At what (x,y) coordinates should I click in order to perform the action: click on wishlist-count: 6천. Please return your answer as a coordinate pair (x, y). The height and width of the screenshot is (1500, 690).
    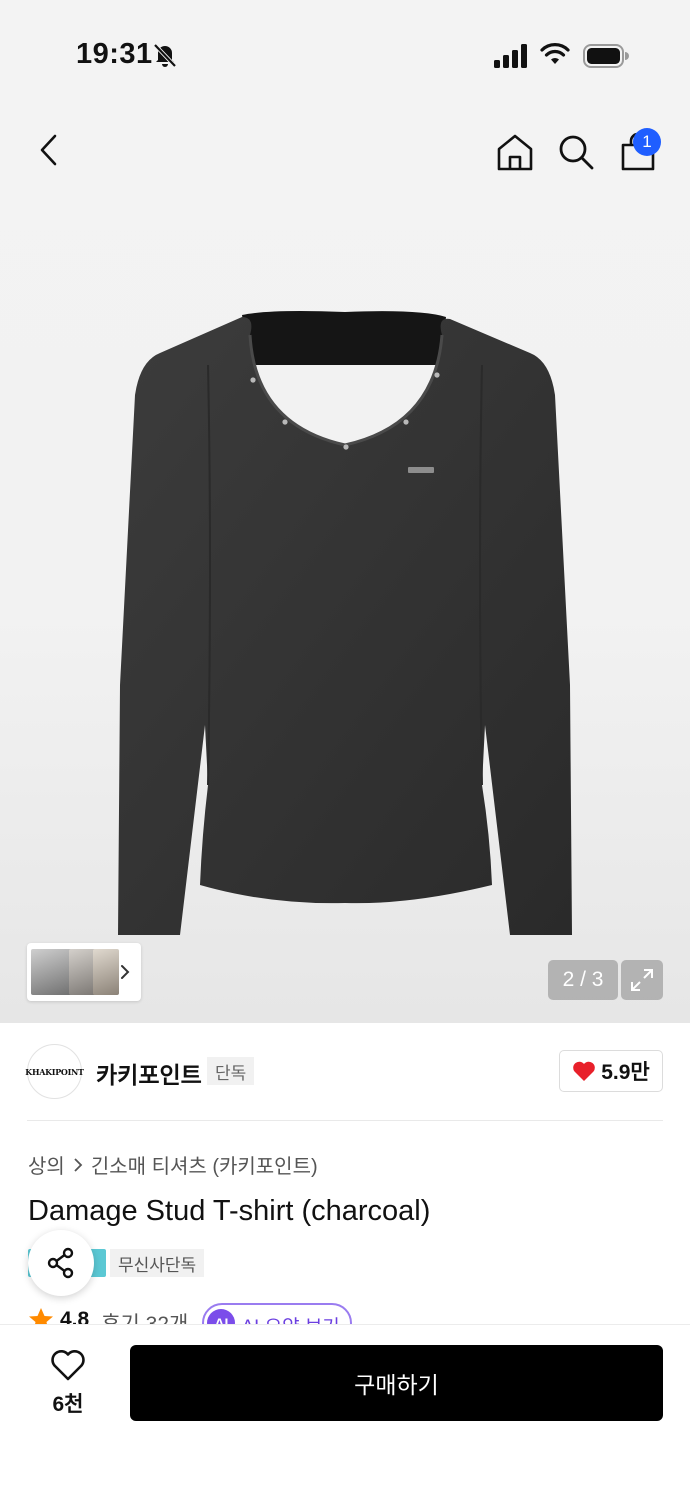
    Looking at the image, I should click on (68, 1404).